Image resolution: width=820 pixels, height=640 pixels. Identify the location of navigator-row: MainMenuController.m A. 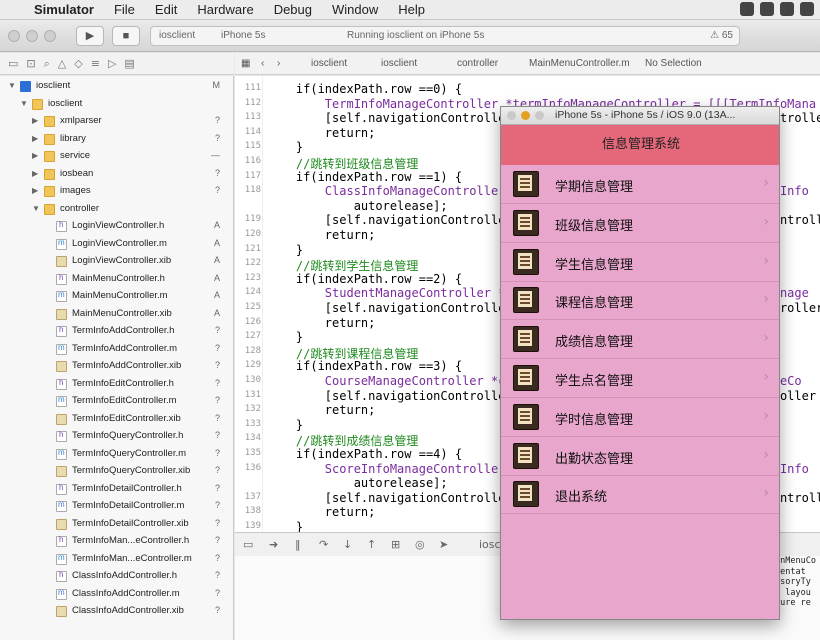
(116, 297).